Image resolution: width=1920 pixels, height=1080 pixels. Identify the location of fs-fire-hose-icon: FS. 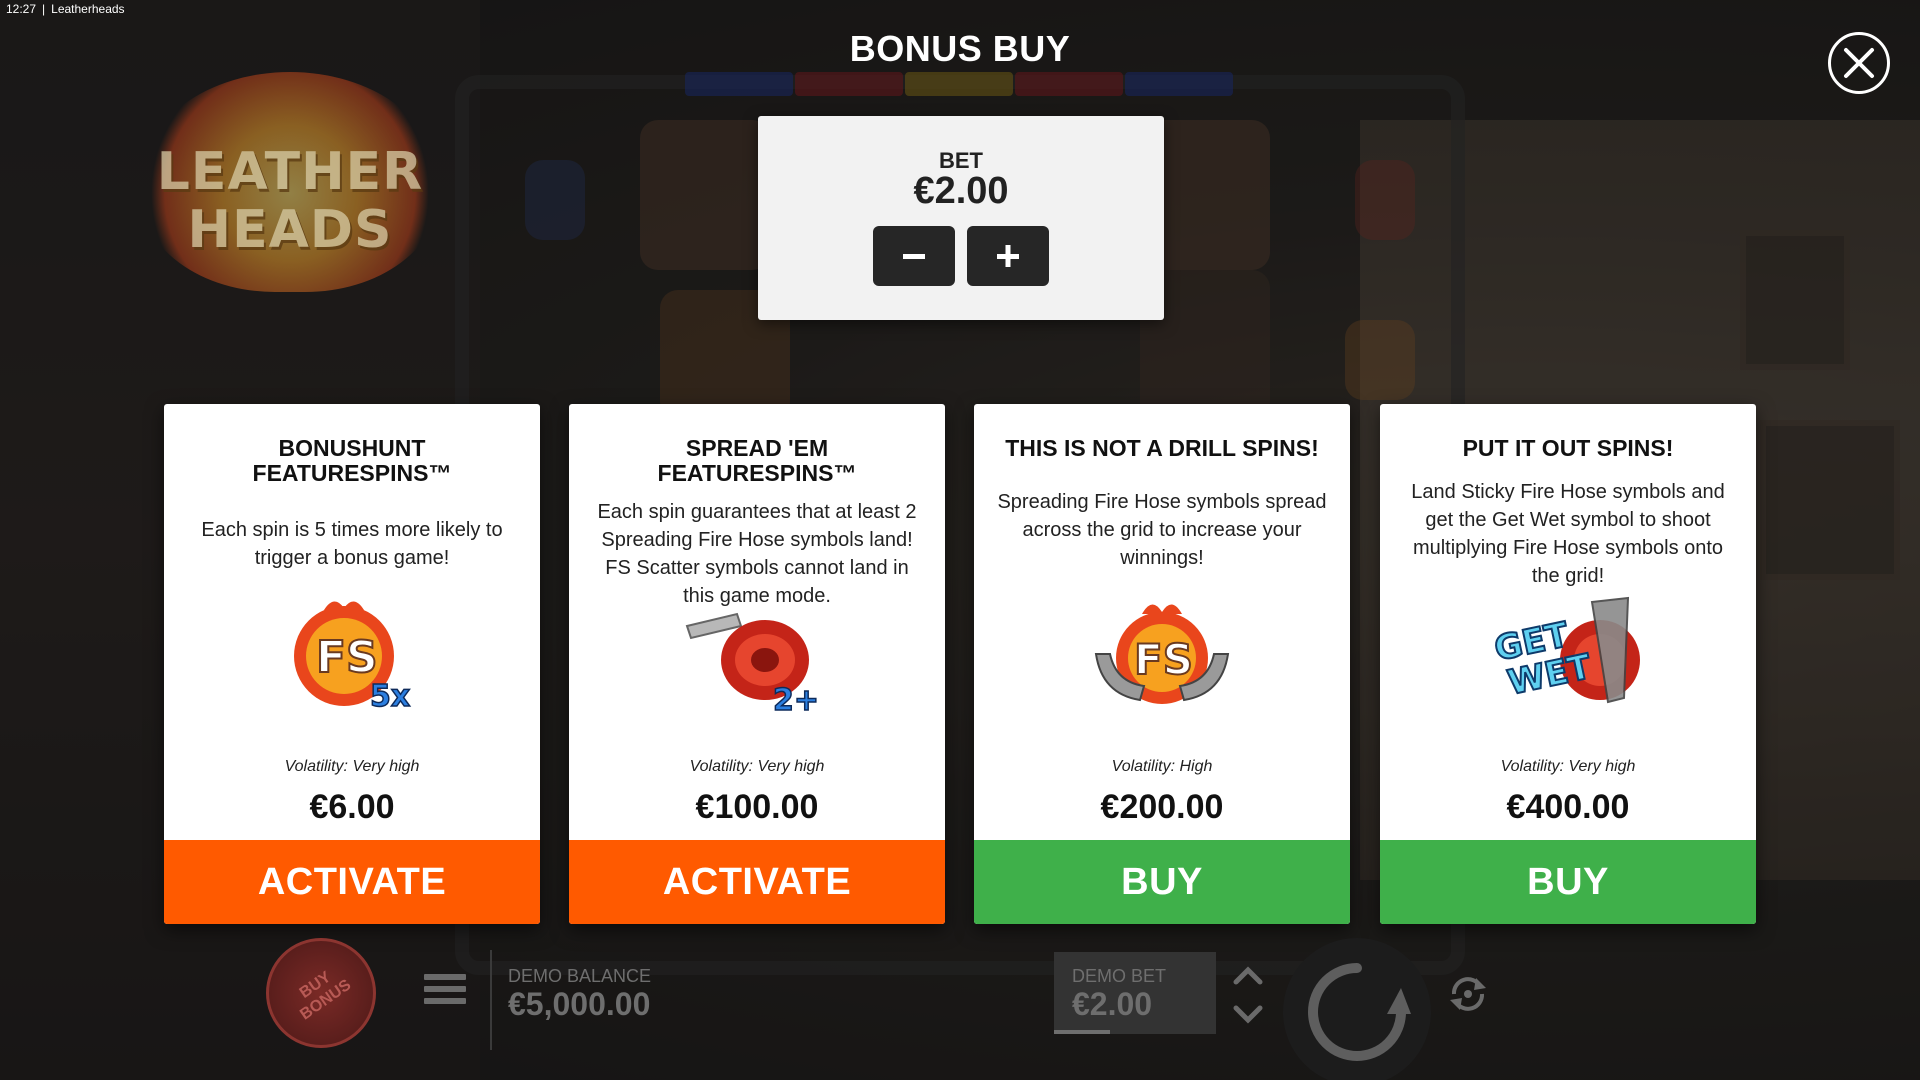
(1162, 654).